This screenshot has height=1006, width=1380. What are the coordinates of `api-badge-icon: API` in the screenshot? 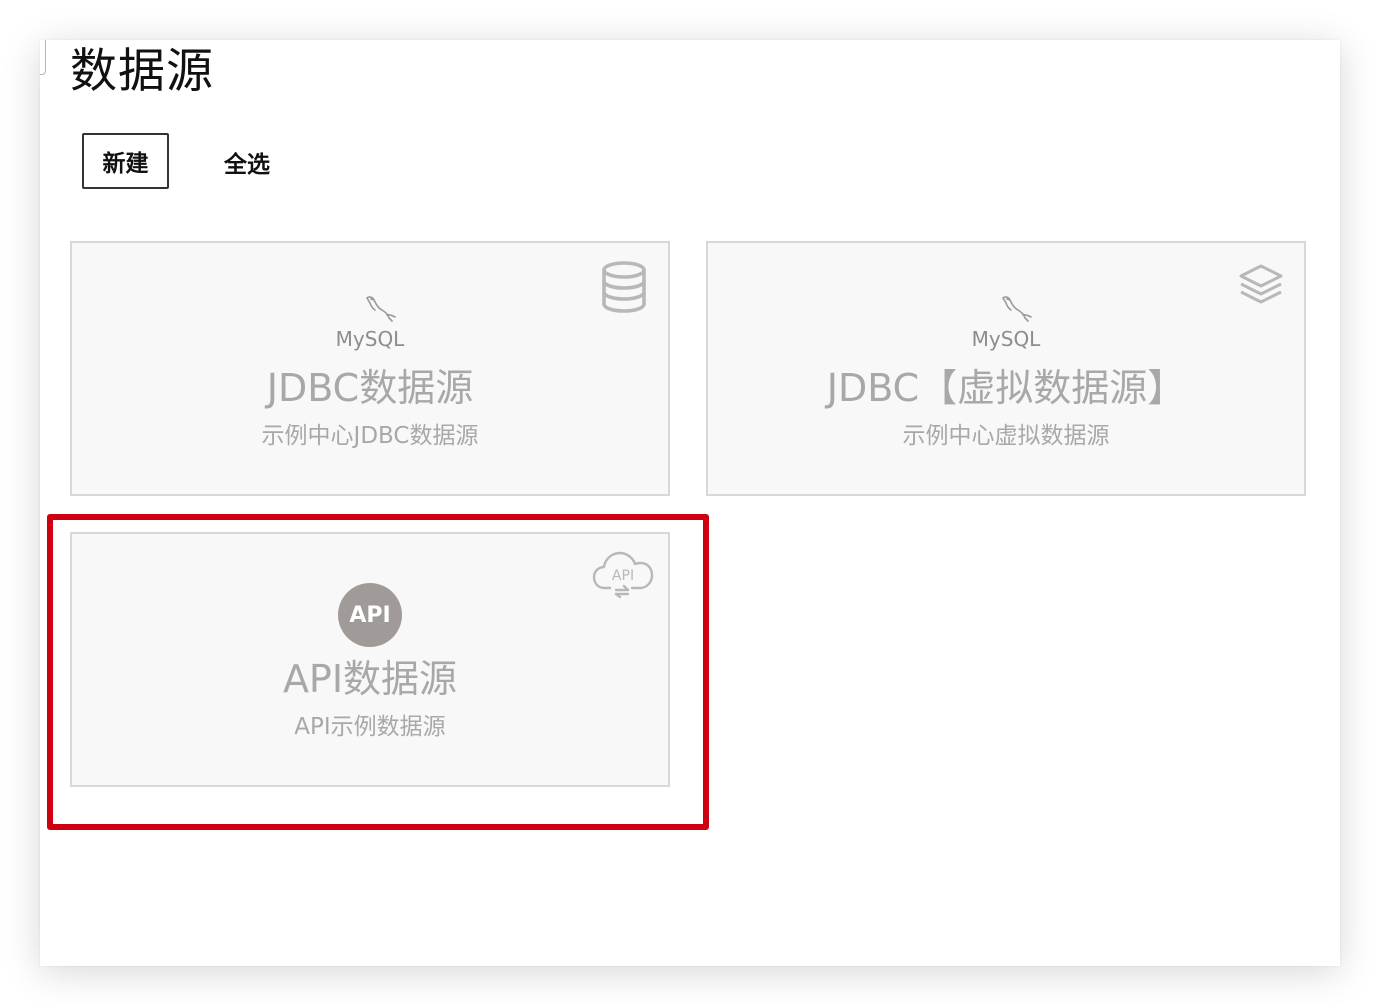 It's located at (370, 615).